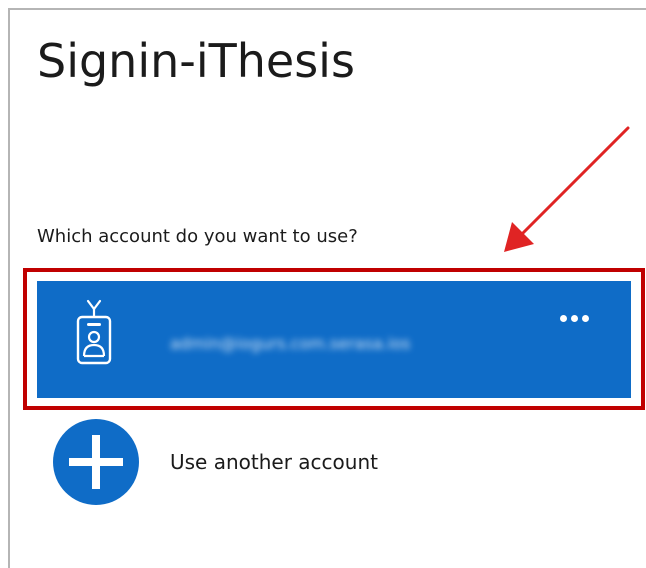 Image resolution: width=646 pixels, height=568 pixels. Describe the element at coordinates (196, 61) in the screenshot. I see `page-title: Signin-iThesis` at that location.